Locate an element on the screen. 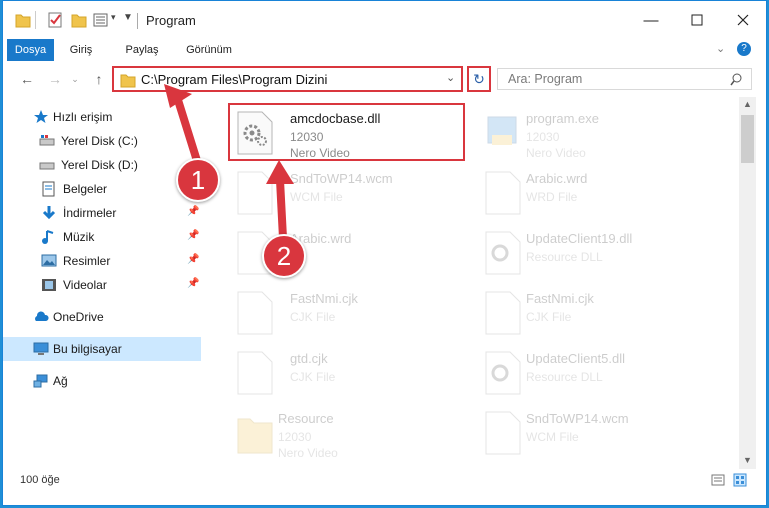 This screenshot has width=769, height=508. new-folder-icon is located at coordinates (79, 20).